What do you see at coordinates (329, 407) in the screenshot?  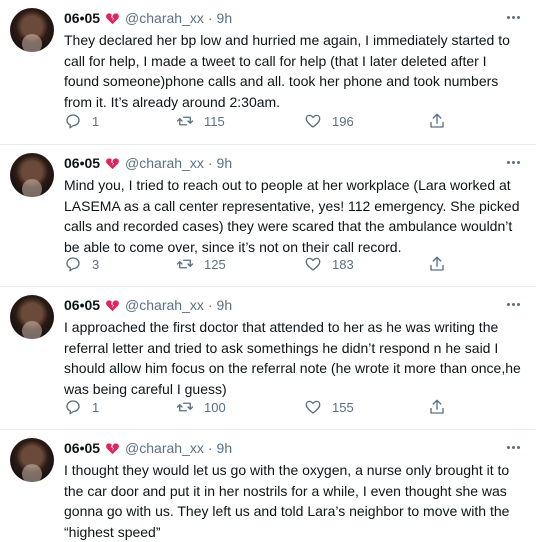 I see `like-button: 155` at bounding box center [329, 407].